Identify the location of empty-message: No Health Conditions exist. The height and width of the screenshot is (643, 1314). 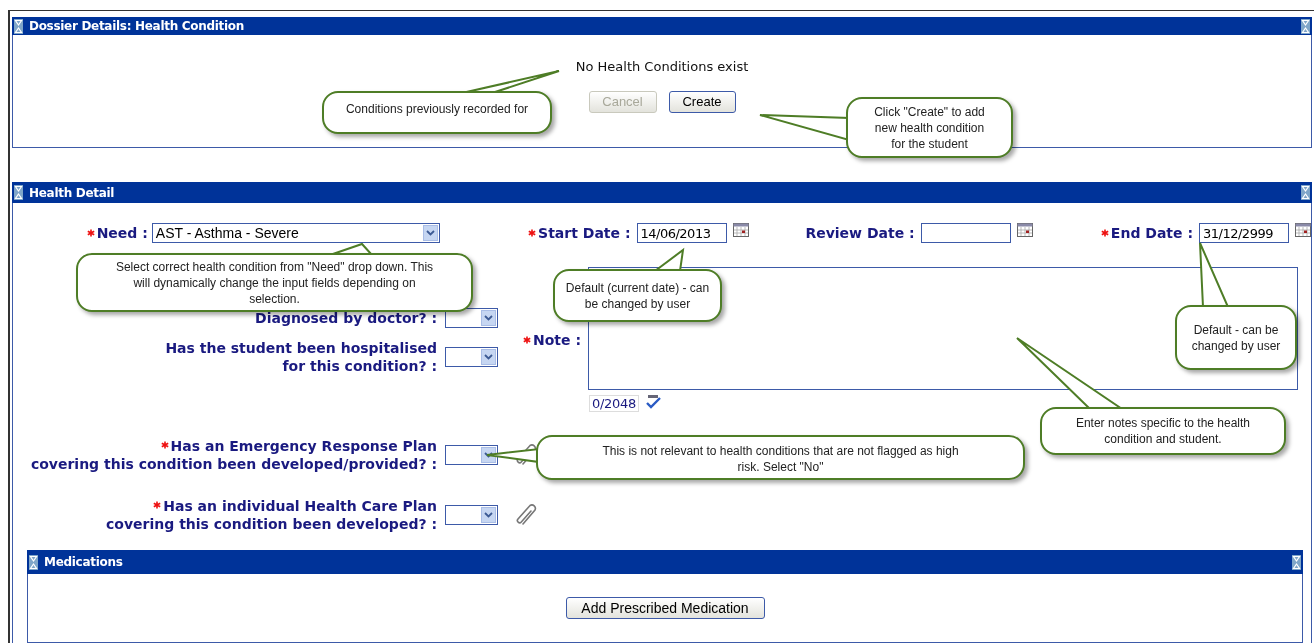
(662, 67).